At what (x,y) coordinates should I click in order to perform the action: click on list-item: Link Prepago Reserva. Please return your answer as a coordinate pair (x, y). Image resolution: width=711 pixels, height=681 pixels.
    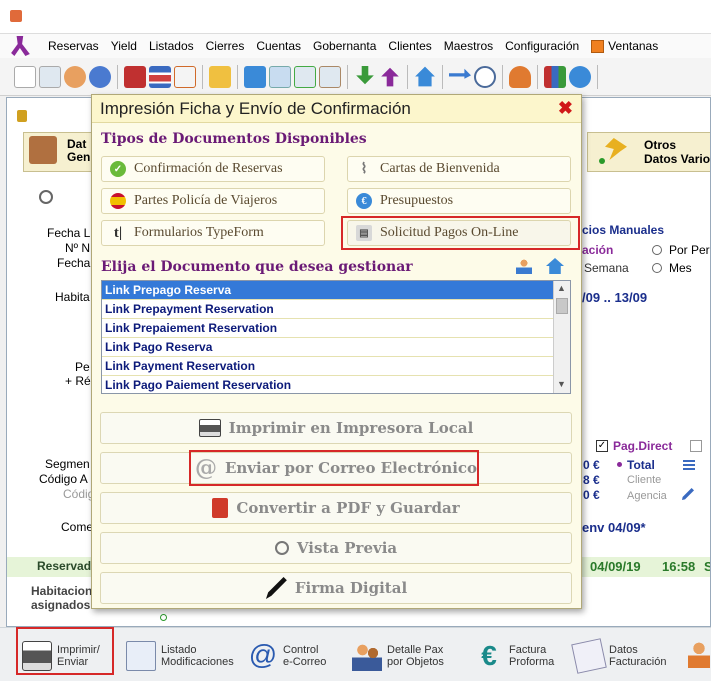
    Looking at the image, I should click on (328, 290).